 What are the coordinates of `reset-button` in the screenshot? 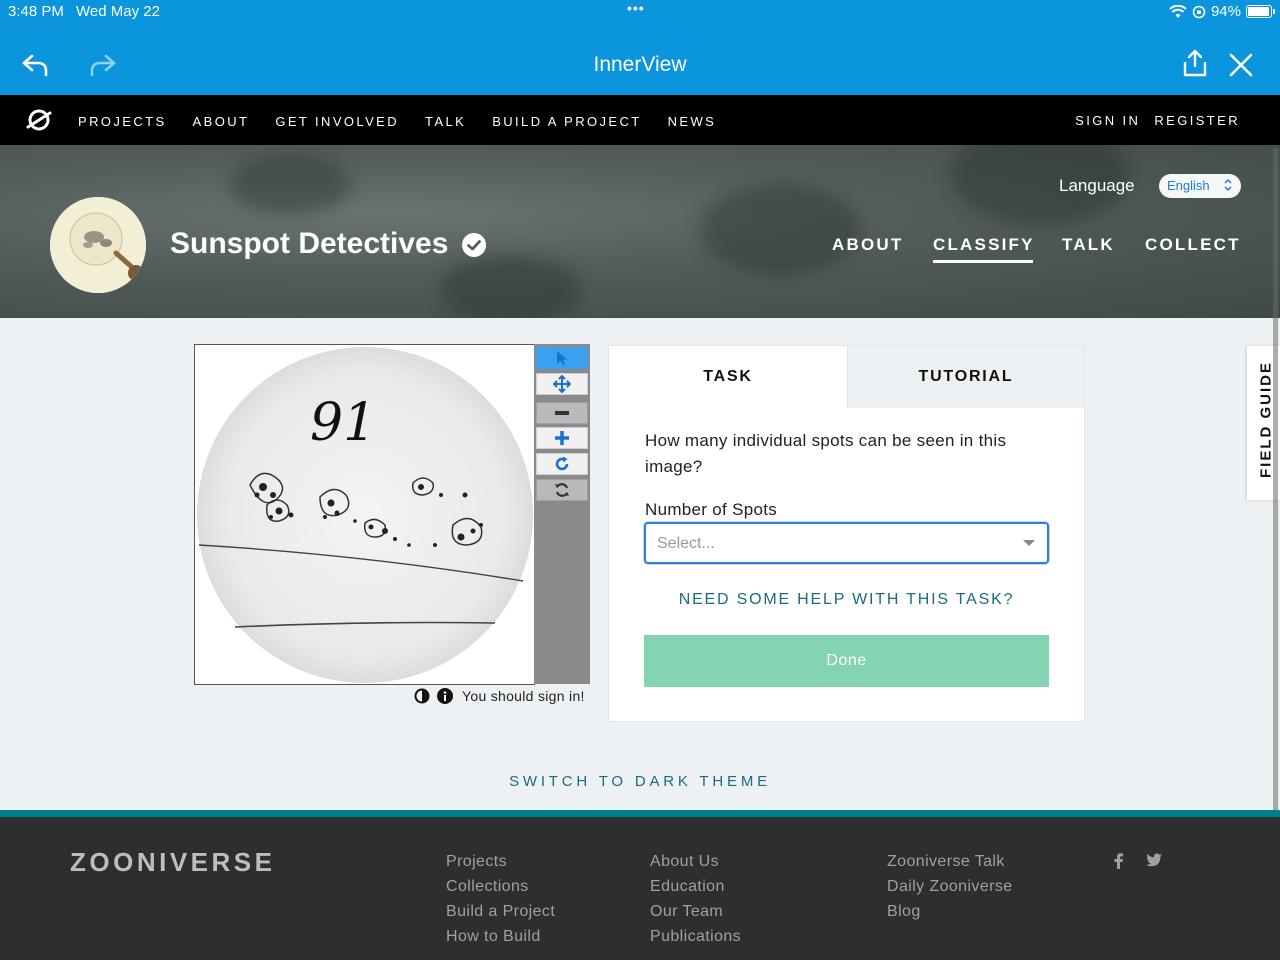 It's located at (562, 490).